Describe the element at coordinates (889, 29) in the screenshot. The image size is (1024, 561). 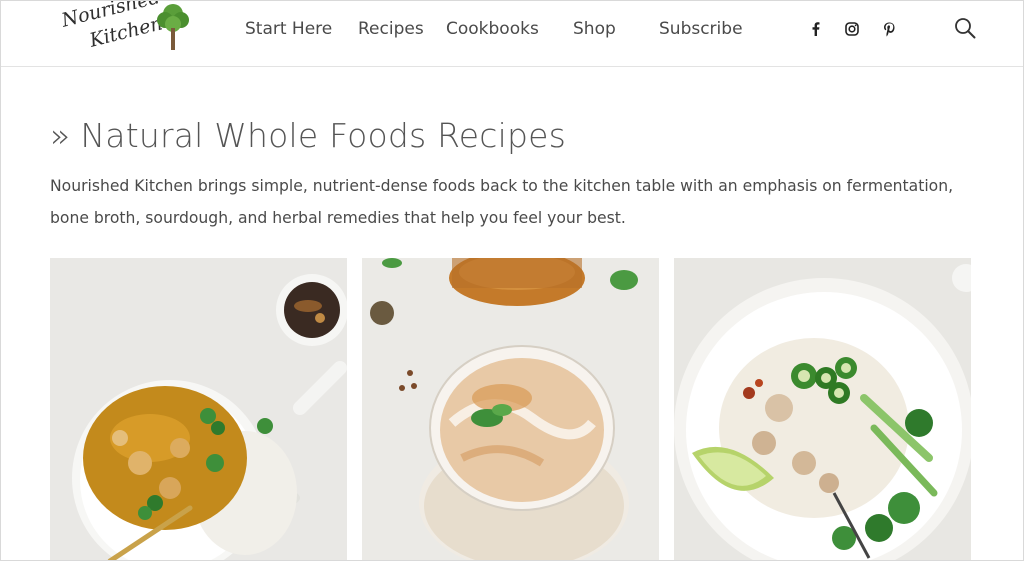
I see `pinterest-icon` at that location.